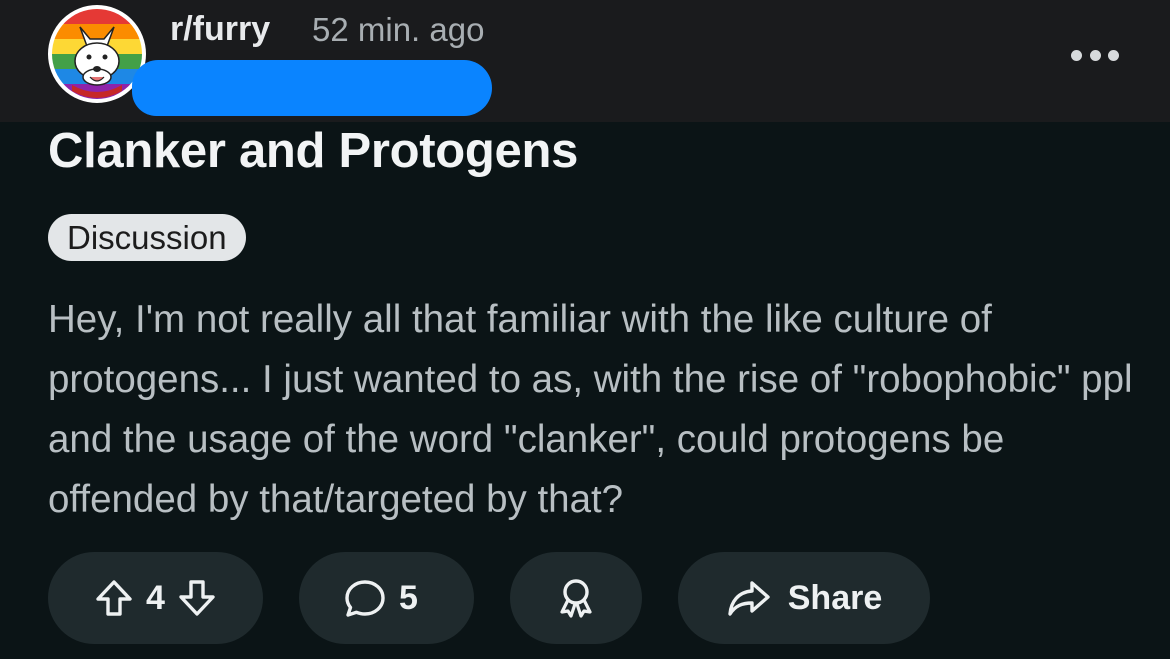 The height and width of the screenshot is (659, 1170). What do you see at coordinates (312, 88) in the screenshot?
I see `redacted-username` at bounding box center [312, 88].